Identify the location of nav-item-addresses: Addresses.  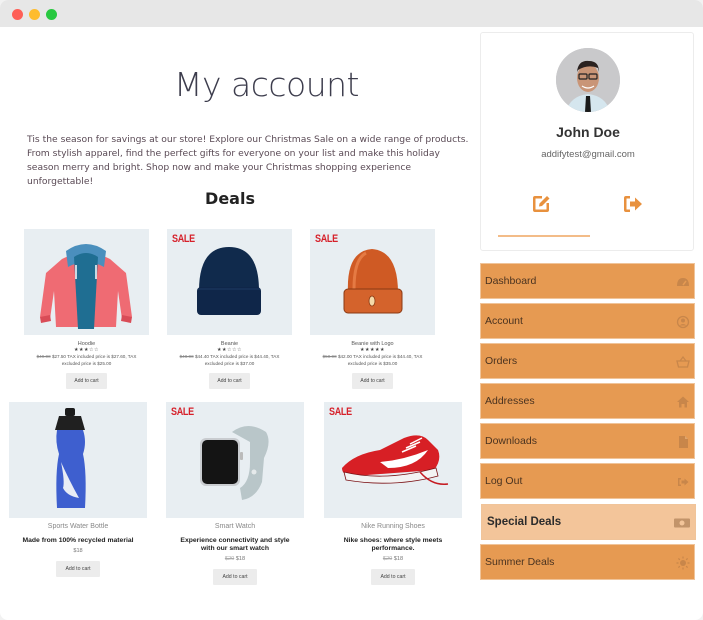
(587, 401).